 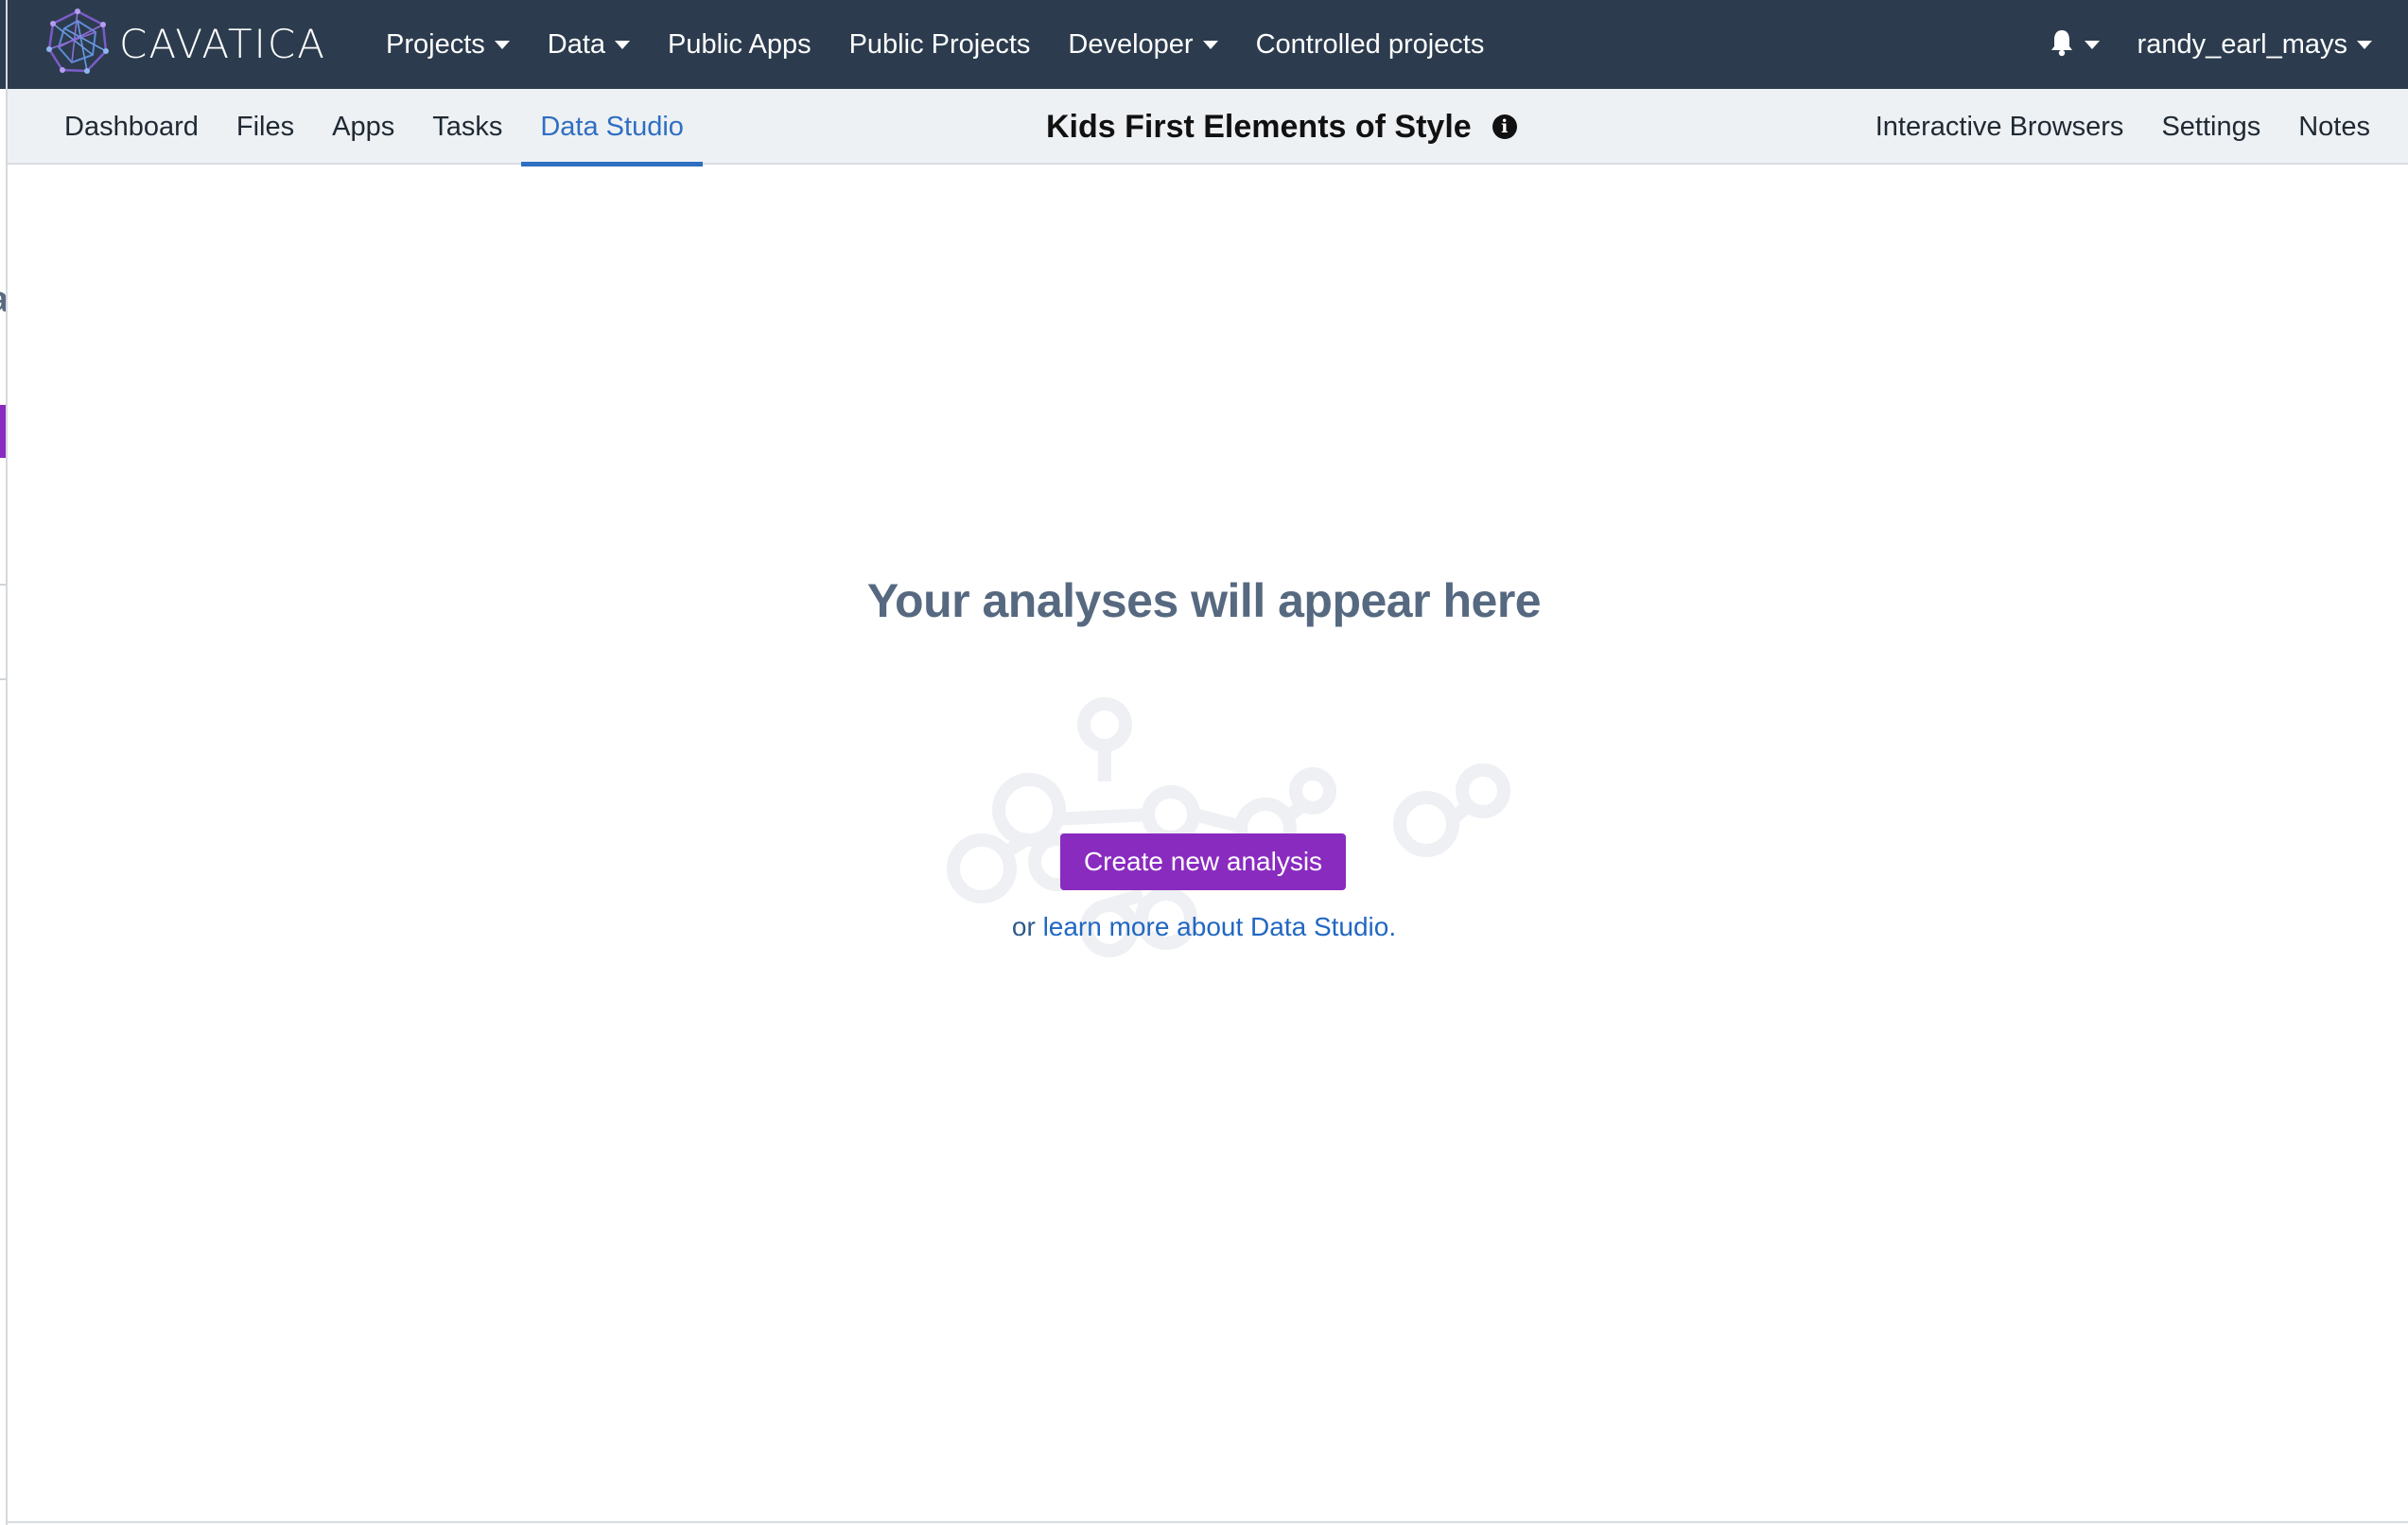 I want to click on user-area: randy_earl_mays, so click(x=2228, y=44).